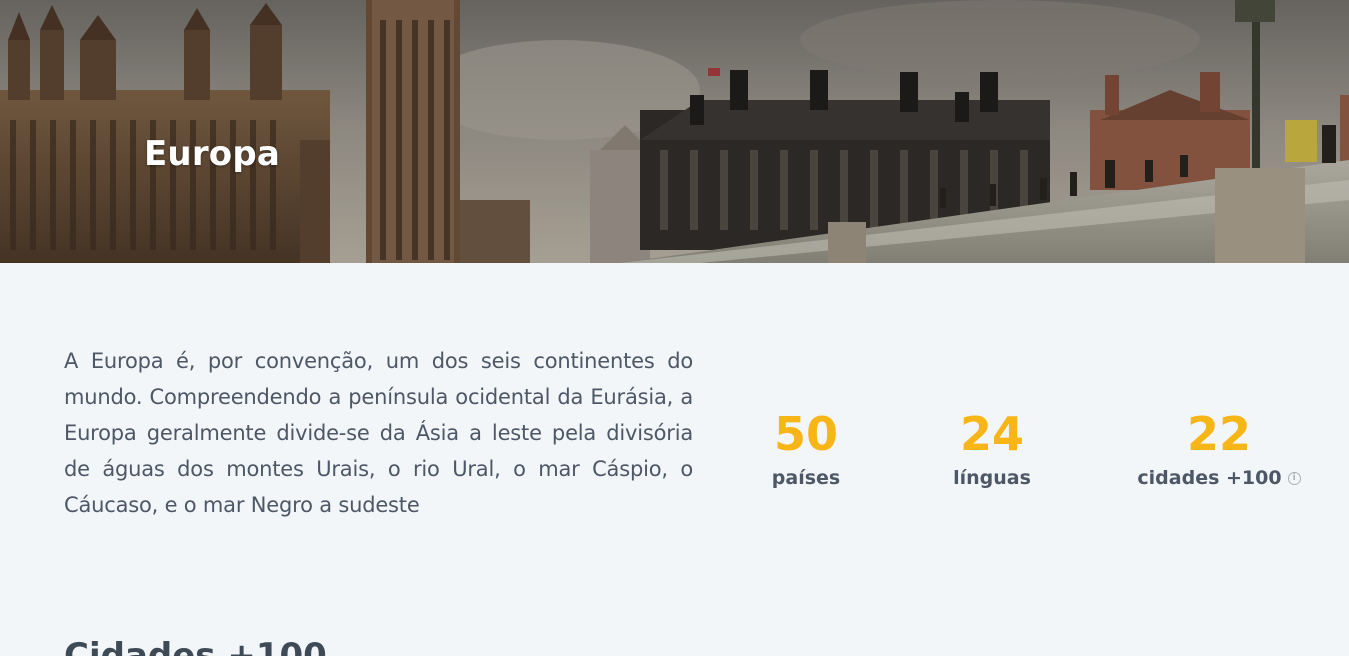 This screenshot has height=656, width=1349. What do you see at coordinates (212, 154) in the screenshot?
I see `page-title: Europa` at bounding box center [212, 154].